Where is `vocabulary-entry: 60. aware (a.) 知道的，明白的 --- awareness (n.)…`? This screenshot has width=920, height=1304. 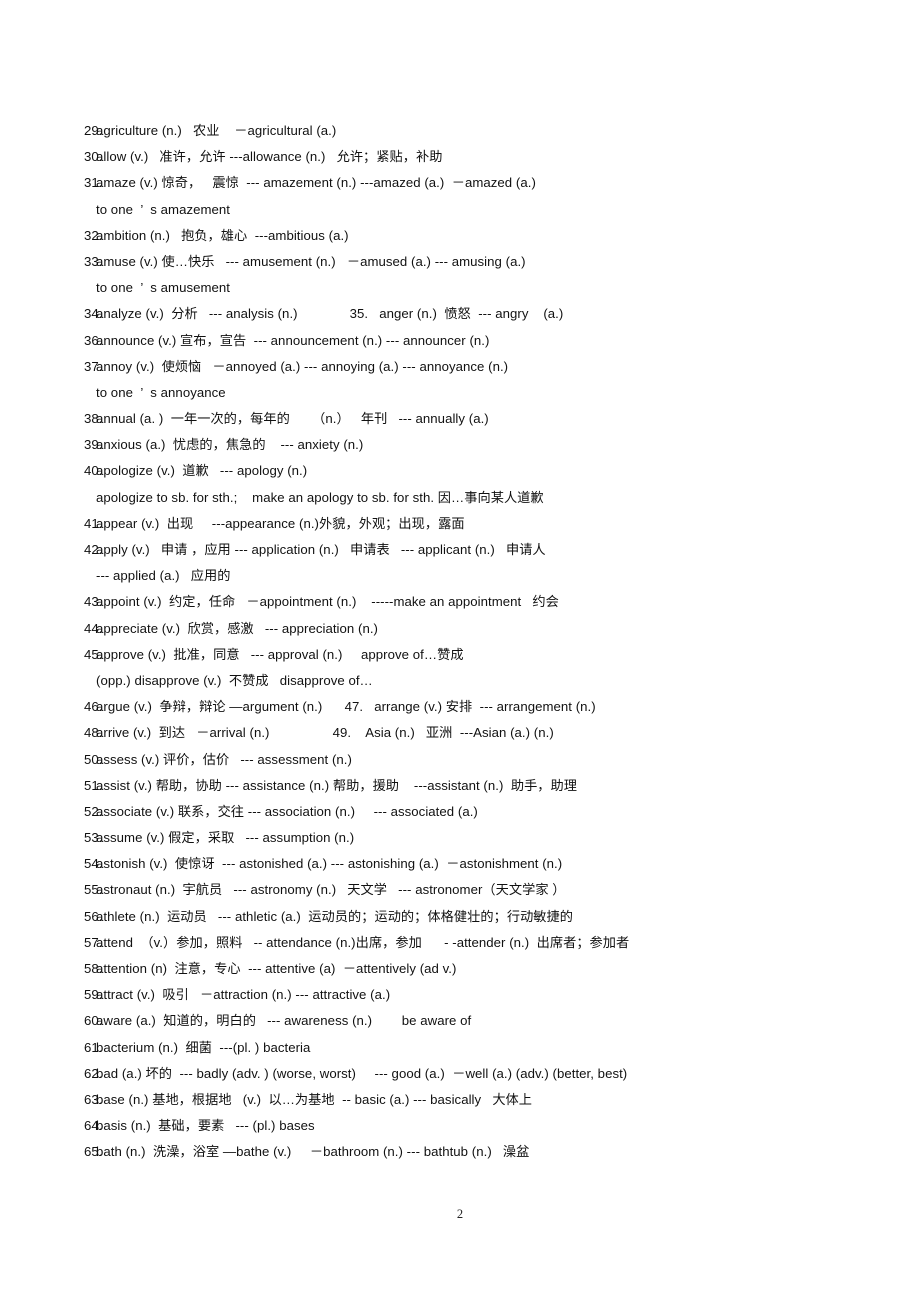 vocabulary-entry: 60. aware (a.) 知道的，明白的 --- awareness (n.)… is located at coordinates (460, 1021).